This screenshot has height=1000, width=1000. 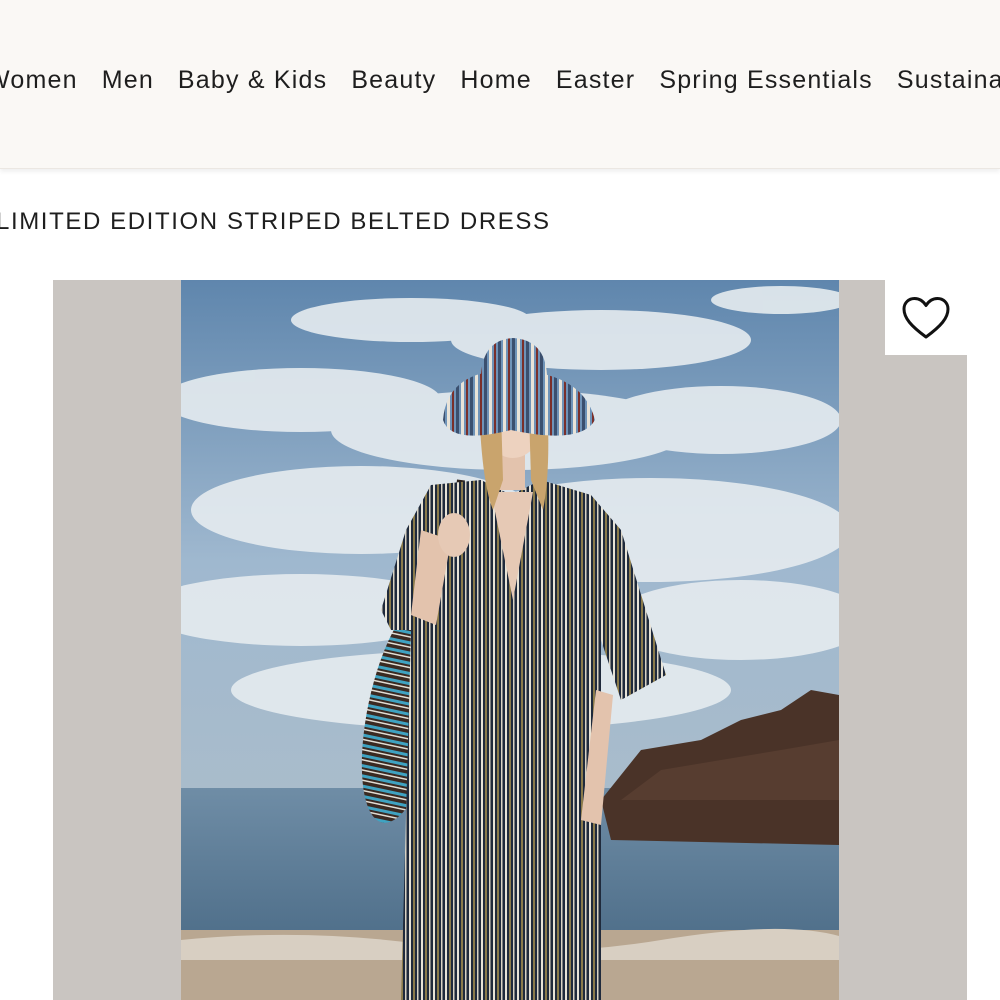 What do you see at coordinates (45, 80) in the screenshot?
I see `nav-item-women: Women` at bounding box center [45, 80].